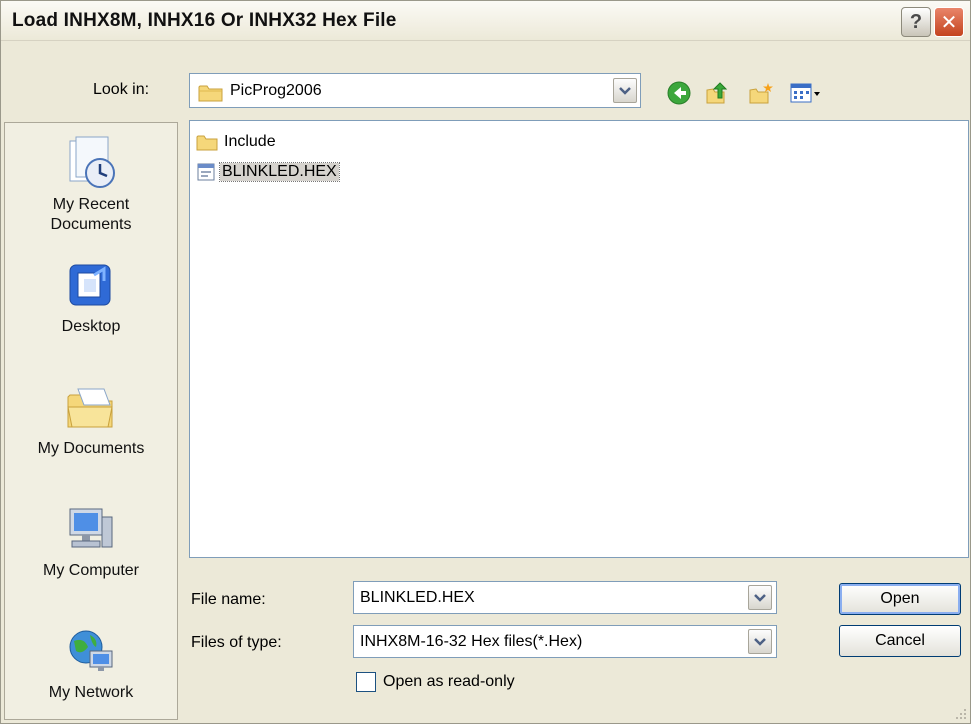 This screenshot has width=971, height=724. What do you see at coordinates (471, 641) in the screenshot?
I see `filetype-value: INHX8M-16-32 Hex files(*.Hex)` at bounding box center [471, 641].